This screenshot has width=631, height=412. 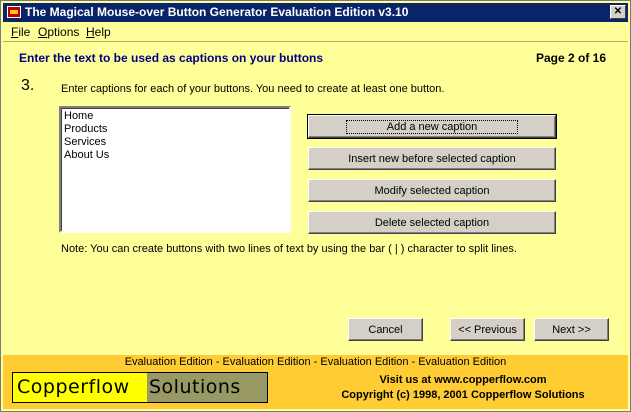 I want to click on company-logo: Copperflow Solutions, so click(x=140, y=387).